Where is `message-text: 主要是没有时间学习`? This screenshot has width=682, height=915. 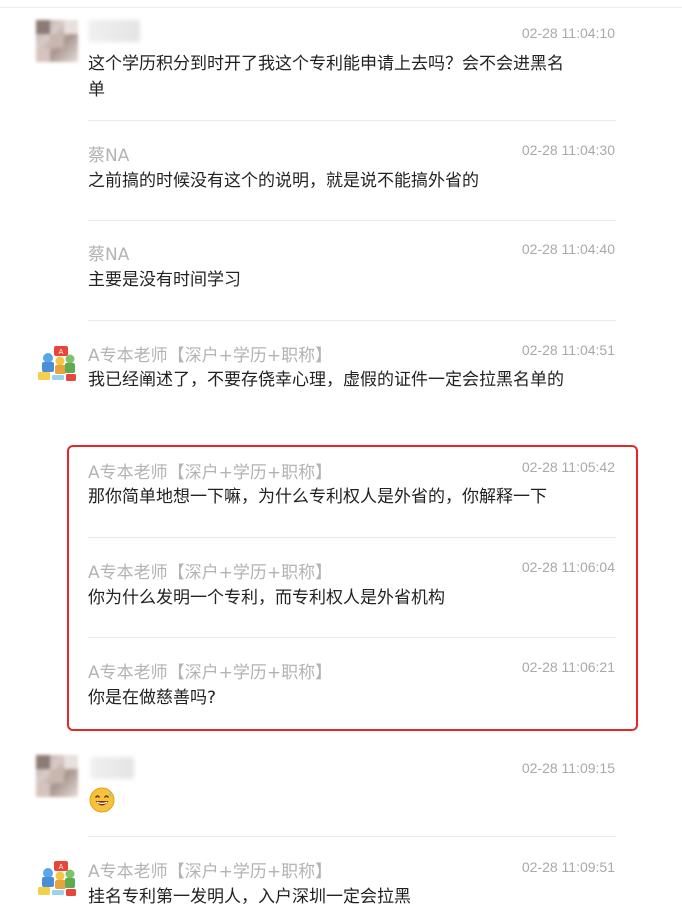 message-text: 主要是没有时间学习 is located at coordinates (164, 280).